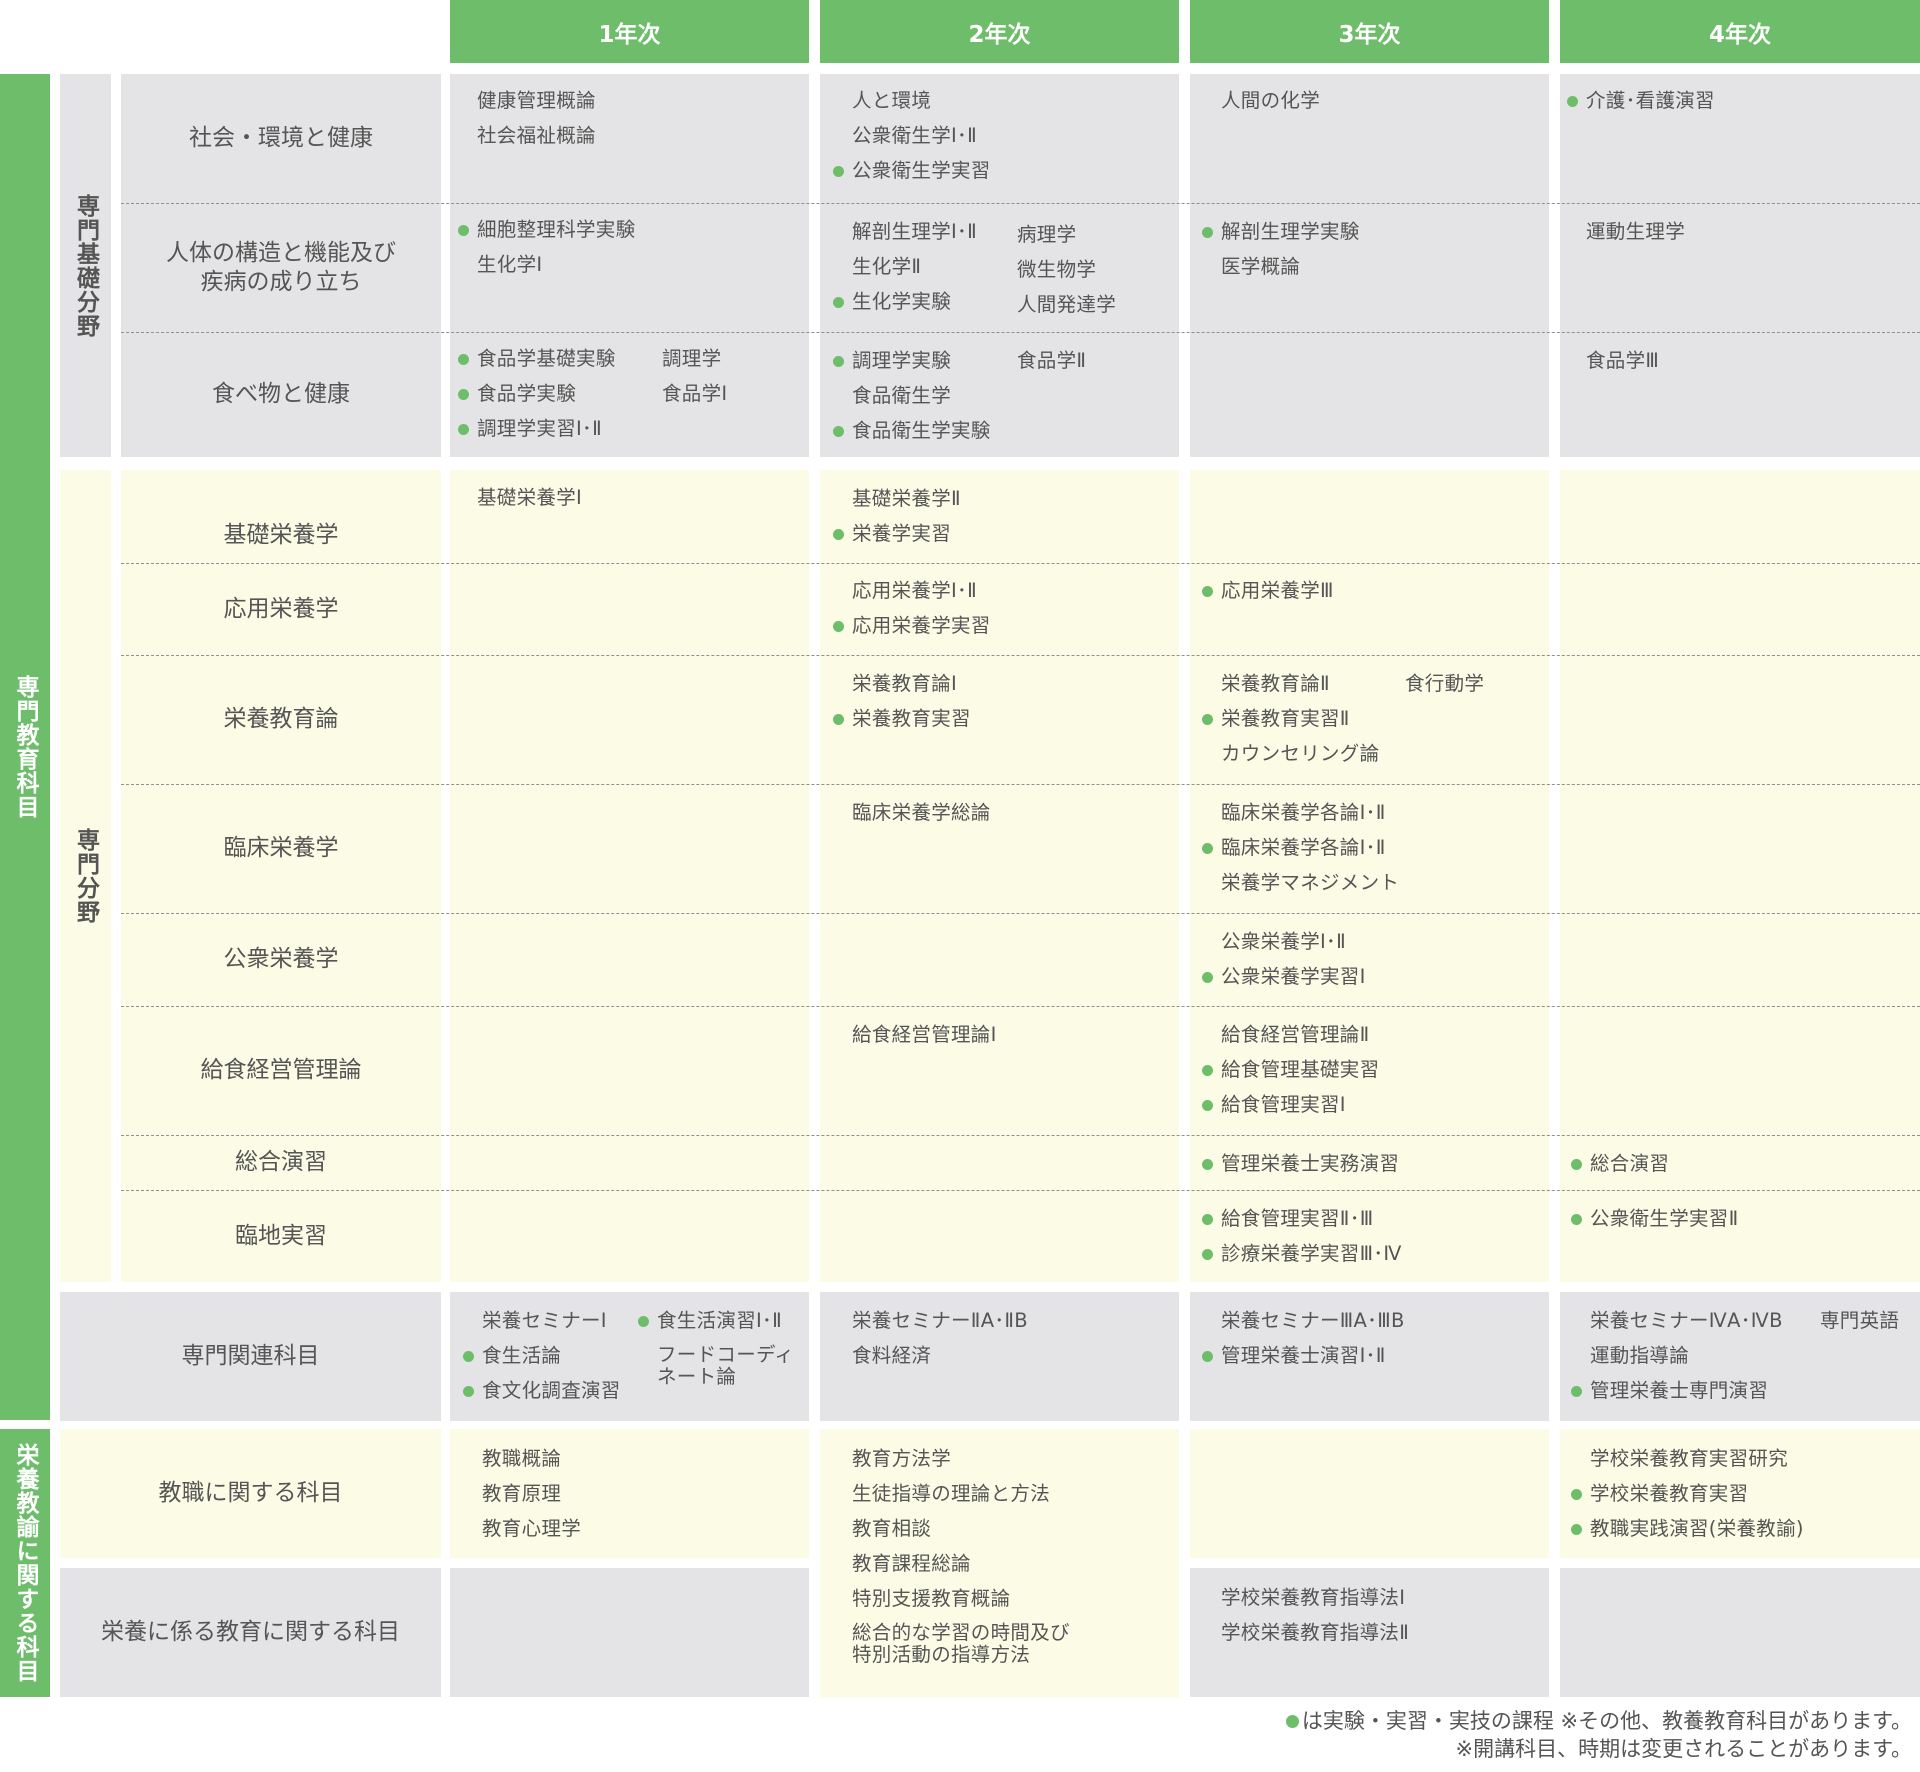 This screenshot has height=1772, width=1920. What do you see at coordinates (892, 1355) in the screenshot?
I see `course-item: 食料経済` at bounding box center [892, 1355].